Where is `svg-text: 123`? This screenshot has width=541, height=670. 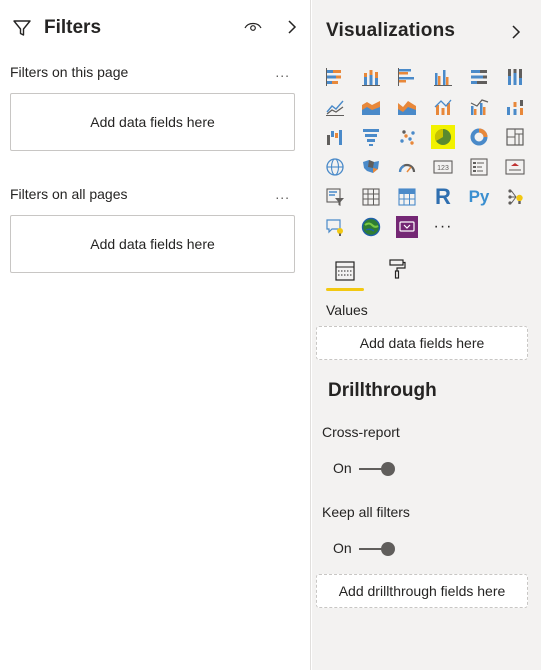 svg-text: 123 is located at coordinates (443, 168).